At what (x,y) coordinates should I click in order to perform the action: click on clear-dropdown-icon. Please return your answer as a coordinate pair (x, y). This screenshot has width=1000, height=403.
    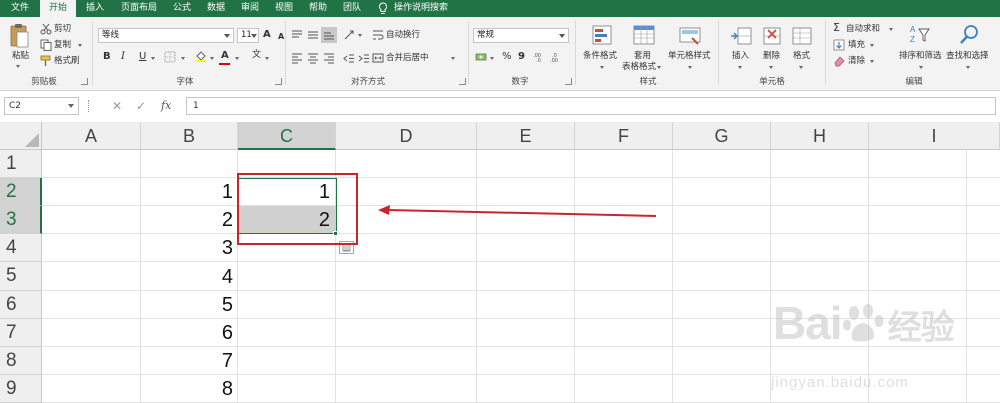
    Looking at the image, I should click on (872, 61).